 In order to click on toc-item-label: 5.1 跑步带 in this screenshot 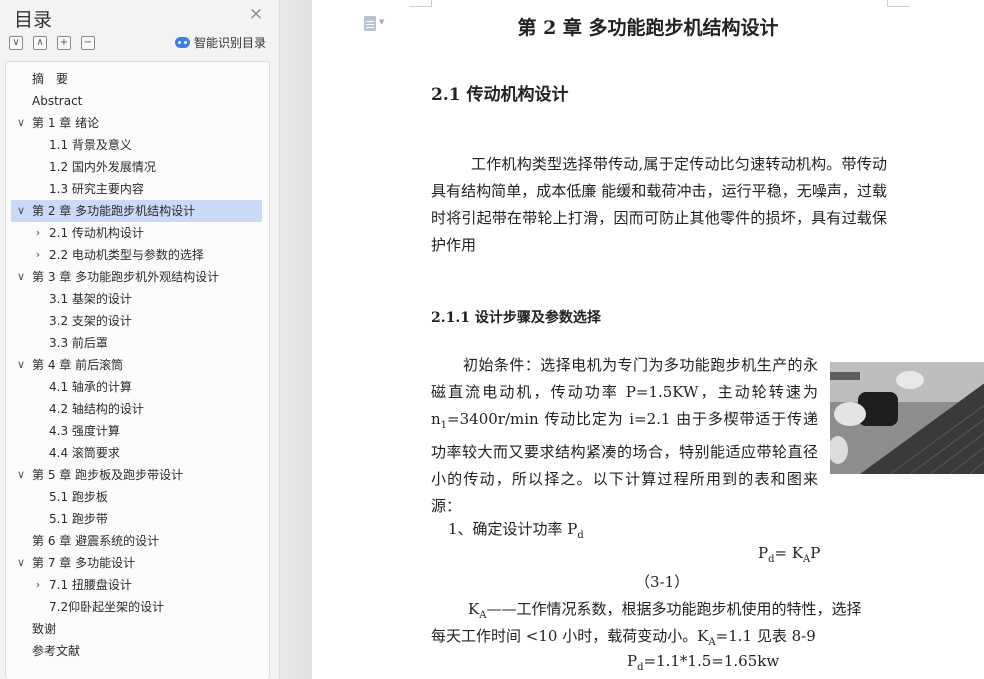, I will do `click(78, 519)`.